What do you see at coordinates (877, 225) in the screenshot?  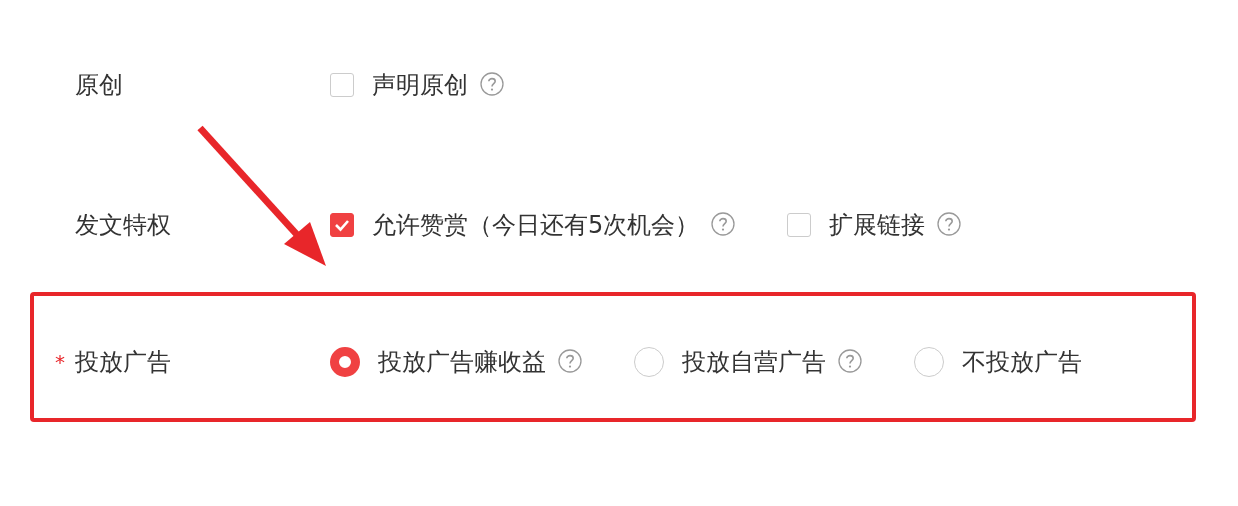 I see `option-label: 扩展链接` at bounding box center [877, 225].